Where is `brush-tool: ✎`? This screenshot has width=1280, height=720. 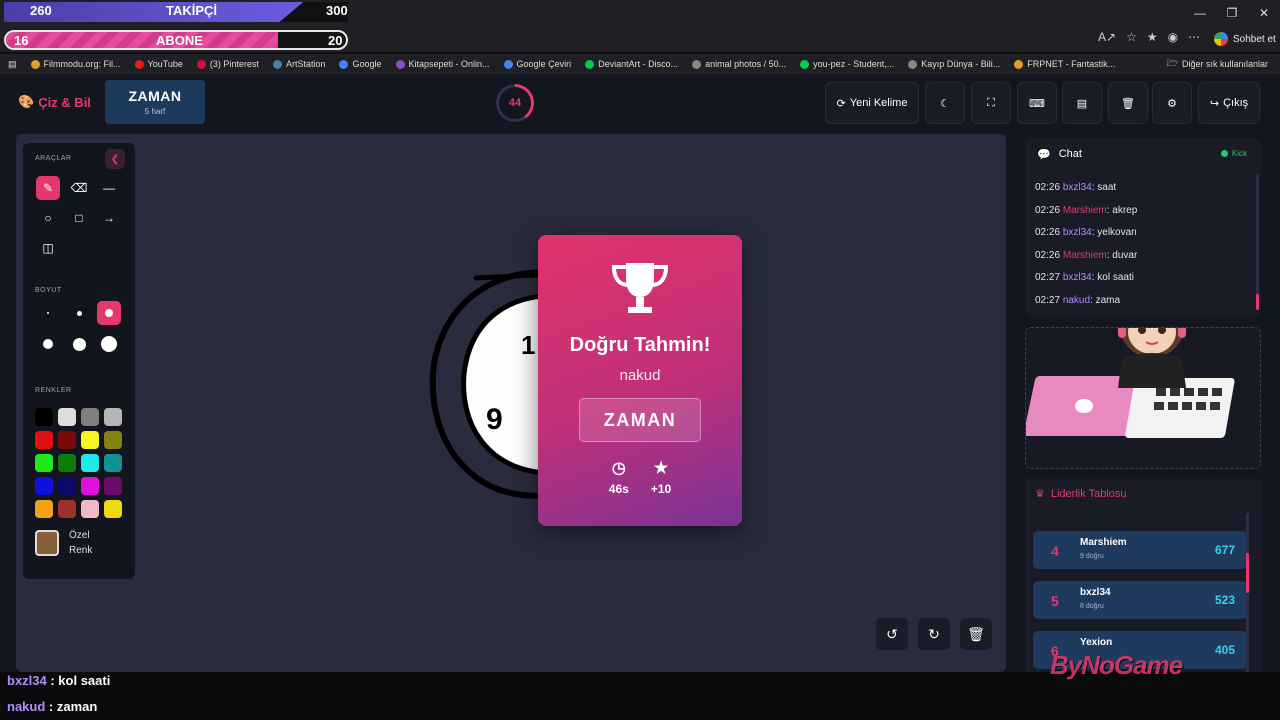 brush-tool: ✎ is located at coordinates (48, 188).